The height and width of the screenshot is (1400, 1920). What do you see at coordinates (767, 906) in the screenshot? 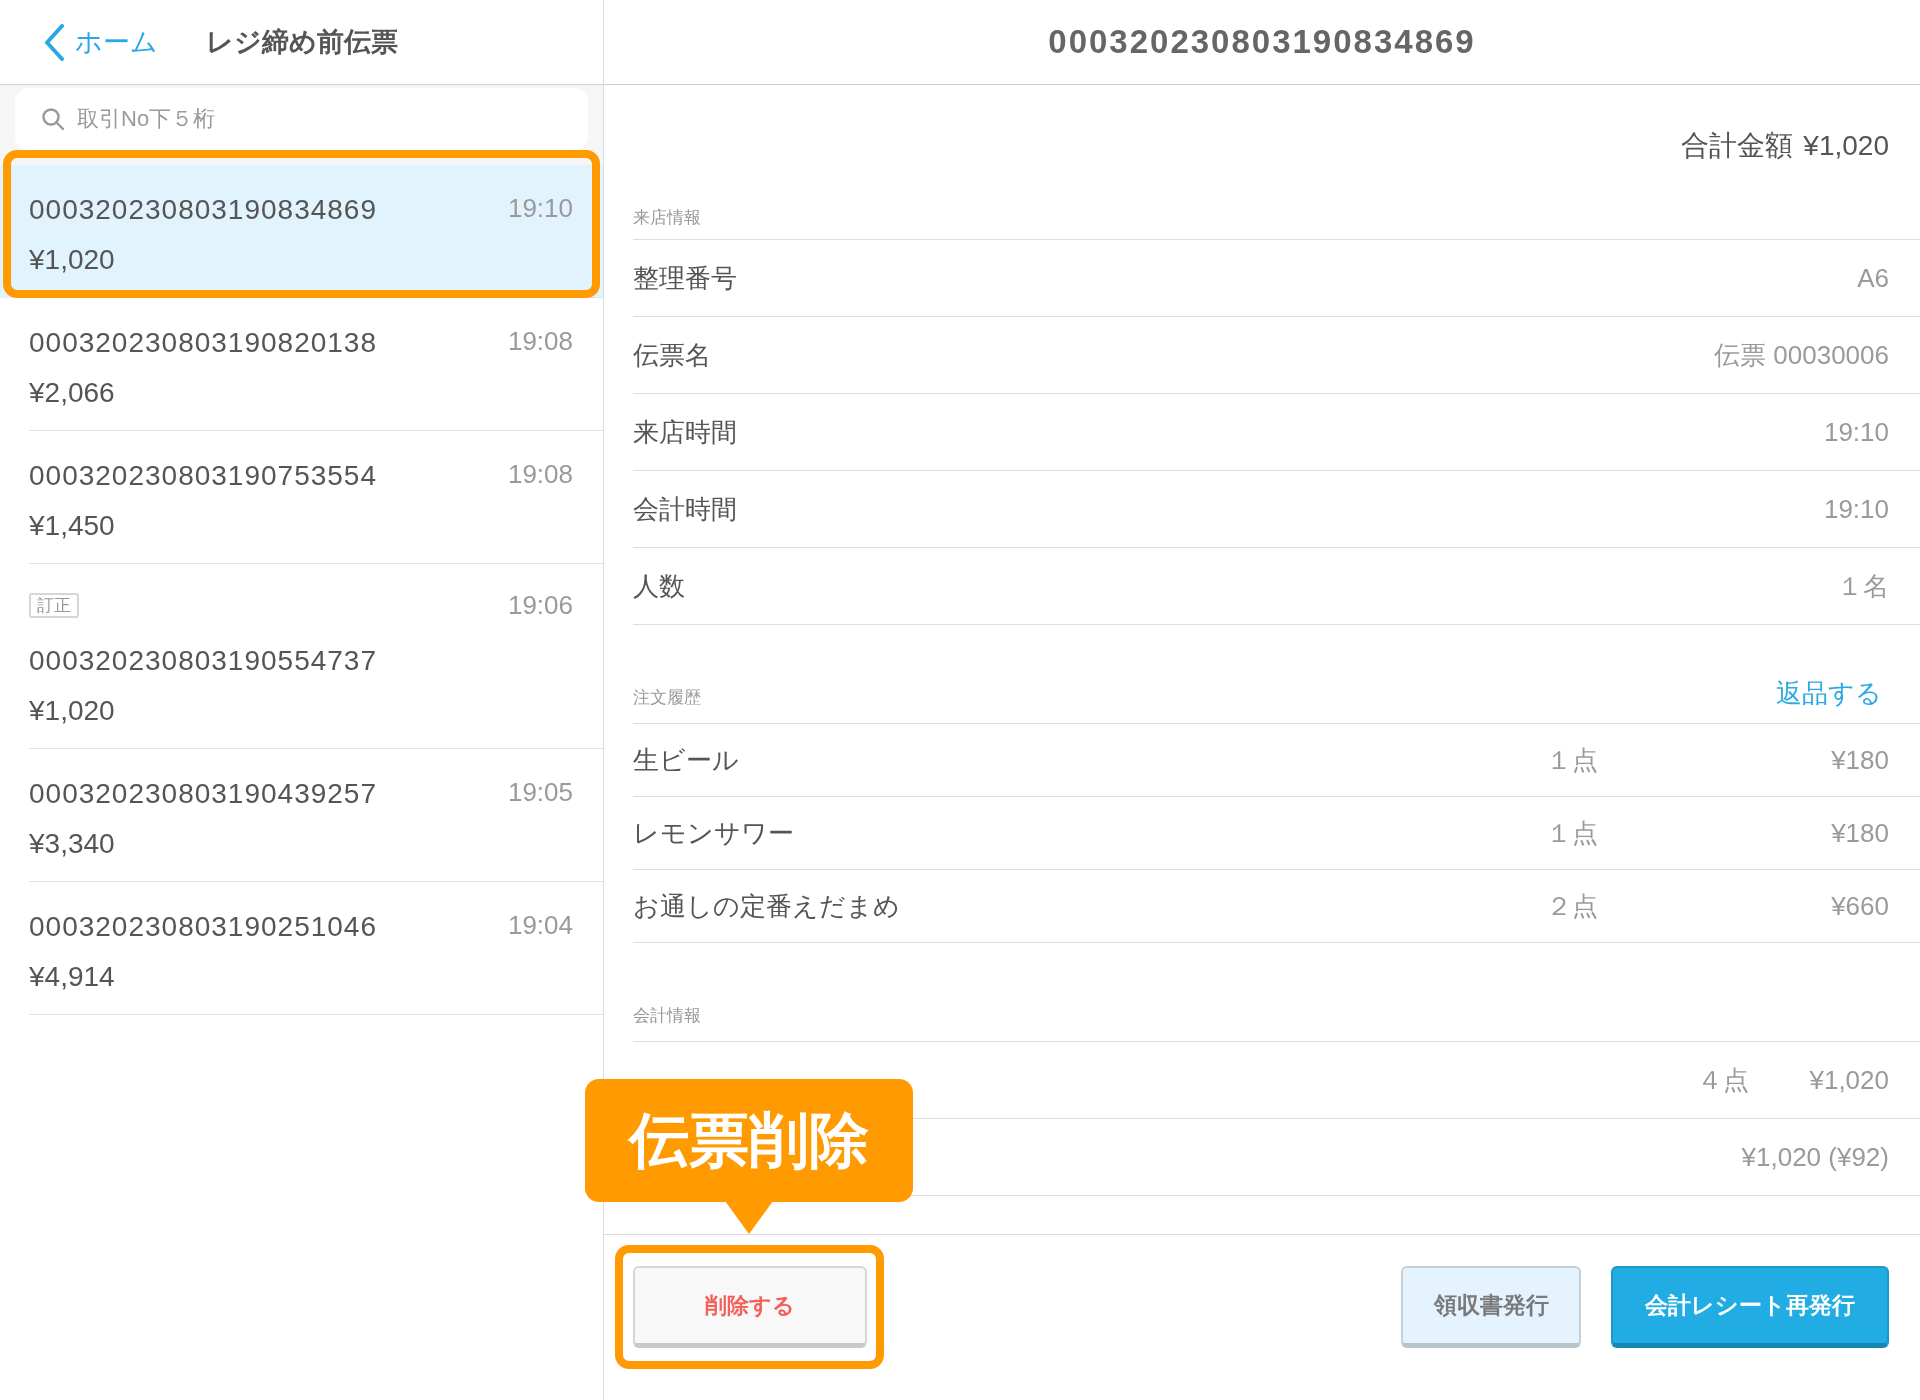
I see `order-item-name: お通しの定番えだまめ` at bounding box center [767, 906].